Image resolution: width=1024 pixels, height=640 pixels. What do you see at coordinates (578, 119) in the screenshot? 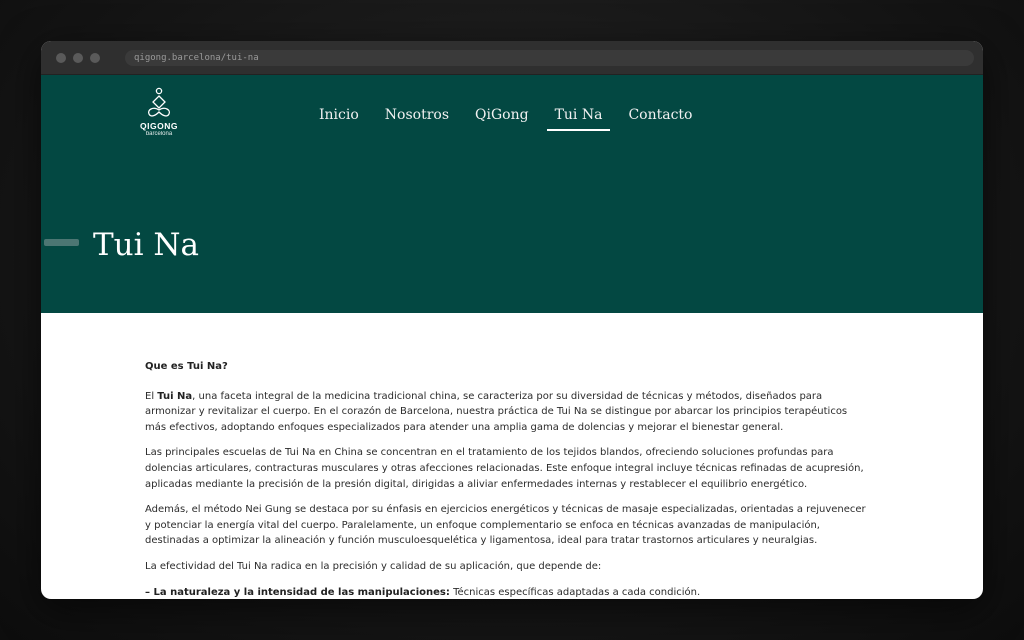
I see `nav-tui-na: Tui Na` at bounding box center [578, 119].